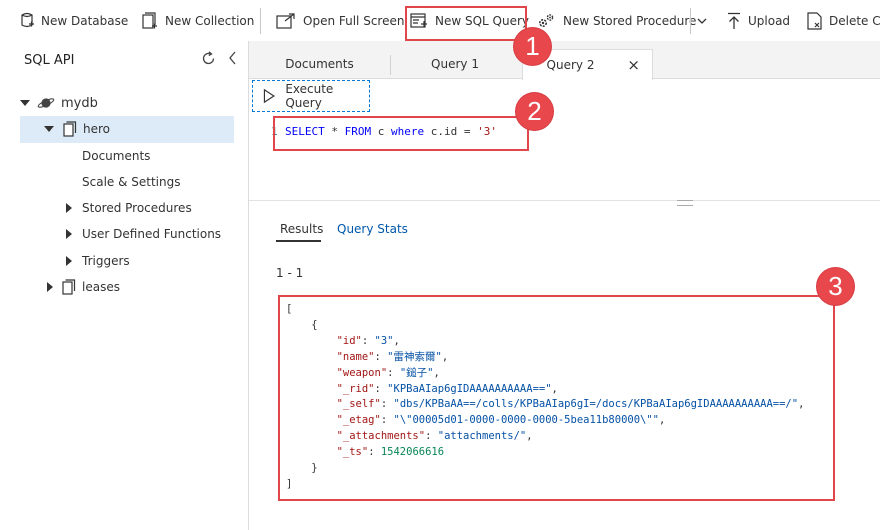 The width and height of the screenshot is (880, 530). I want to click on new-stored-procedure-label: New Stored Procedure, so click(630, 20).